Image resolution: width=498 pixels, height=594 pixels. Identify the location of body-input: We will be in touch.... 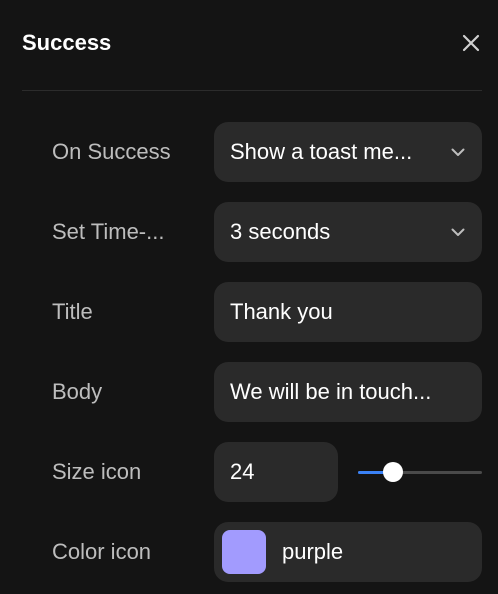
(348, 392).